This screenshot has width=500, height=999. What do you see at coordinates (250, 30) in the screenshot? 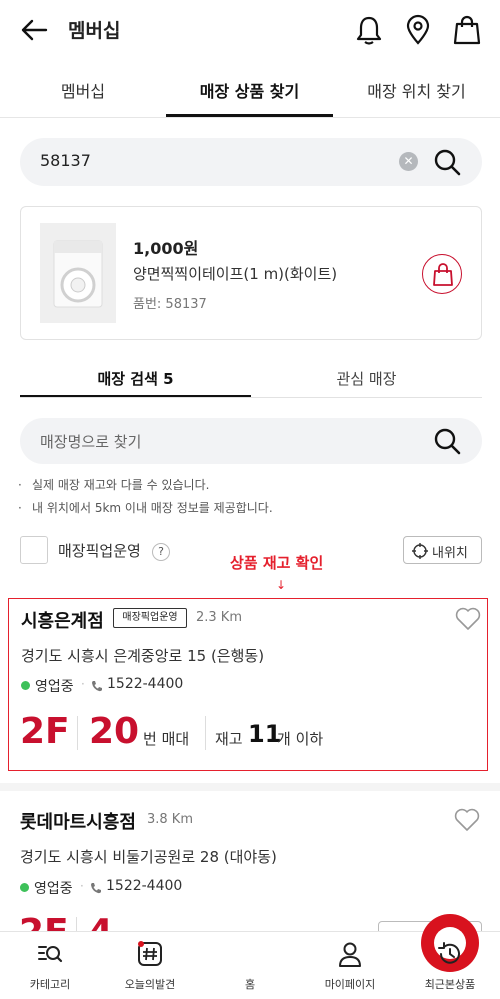
I see `app-header: 멤버십` at bounding box center [250, 30].